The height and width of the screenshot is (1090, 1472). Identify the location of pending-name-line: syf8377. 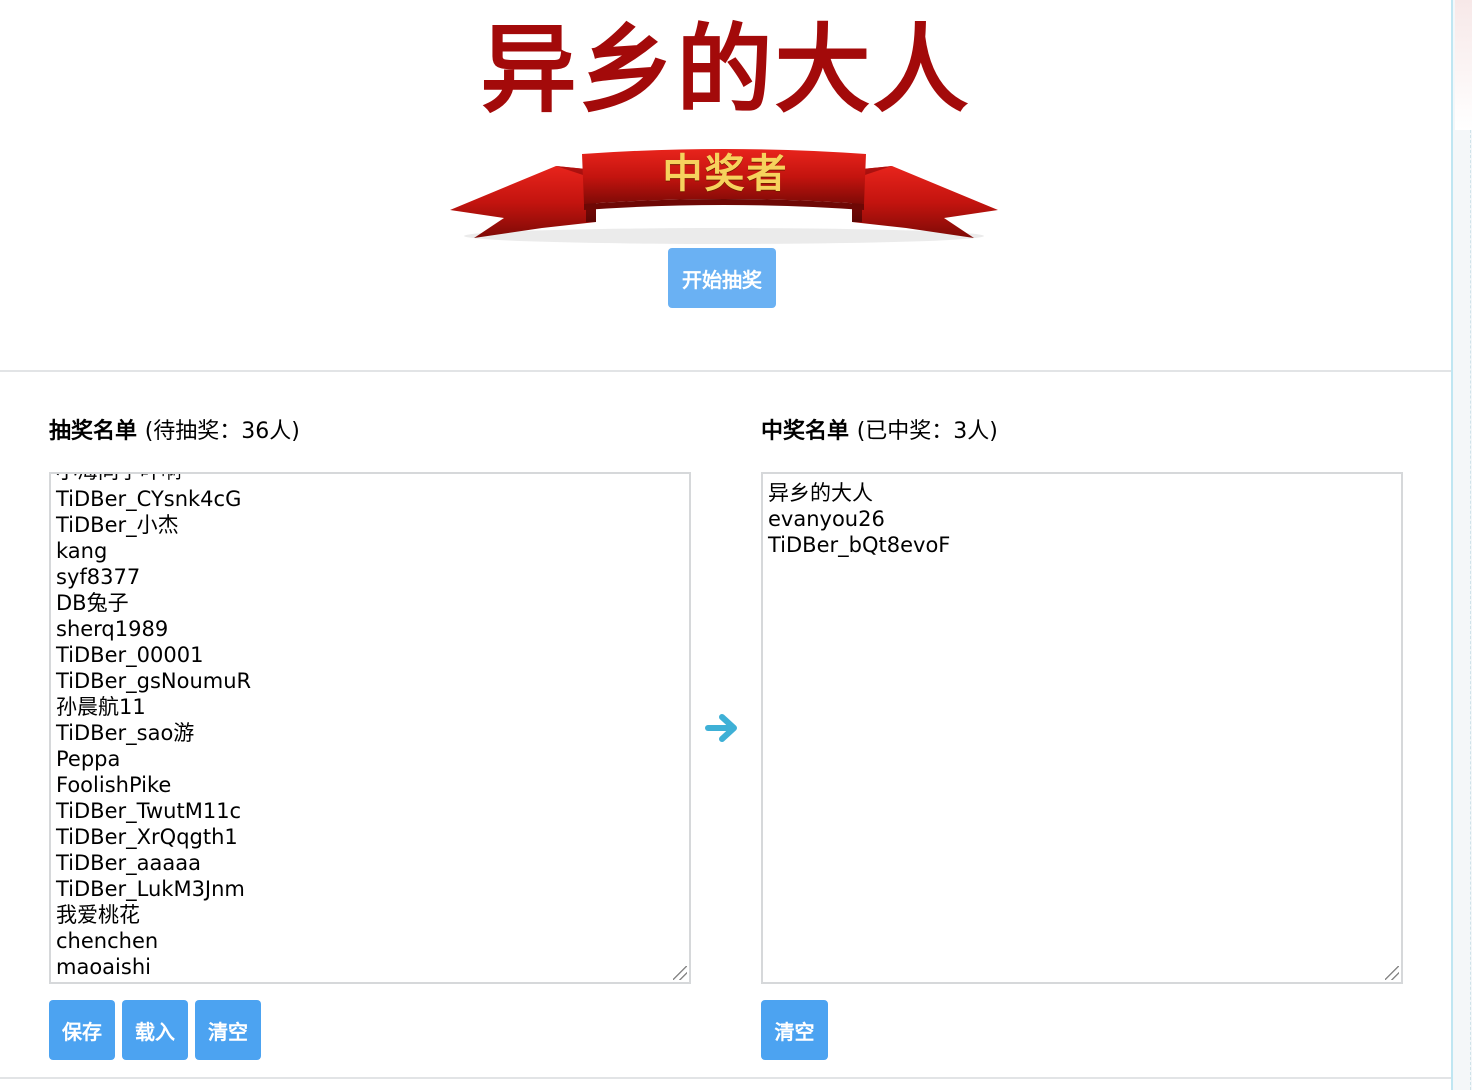
(98, 577).